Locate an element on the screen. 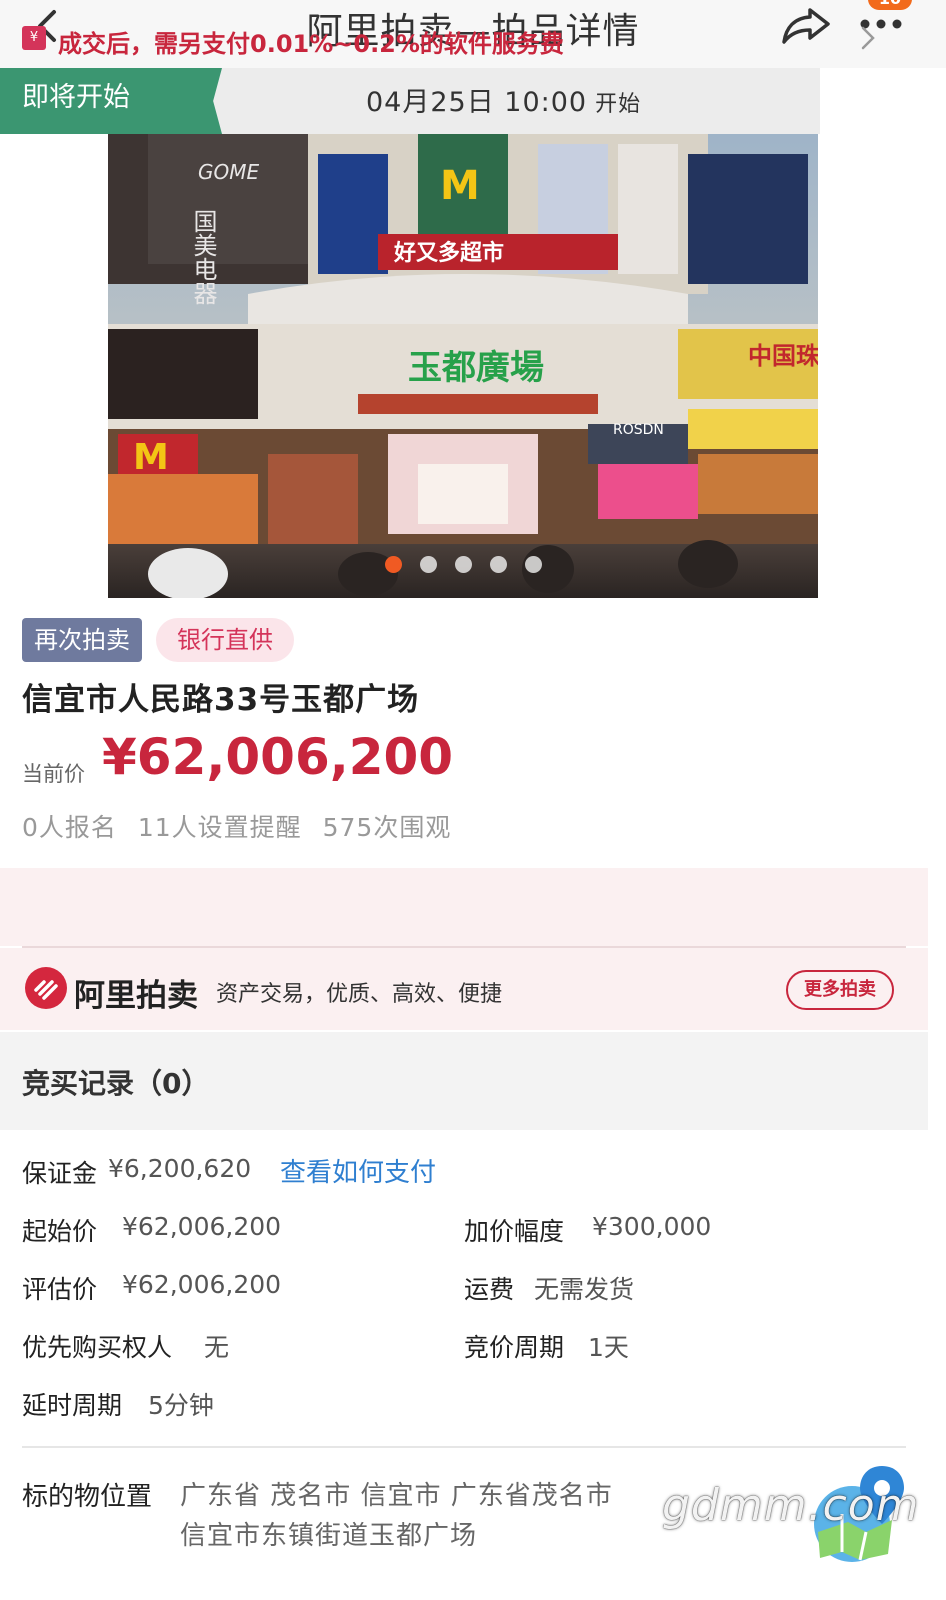 Image resolution: width=946 pixels, height=1600 pixels. bid-records-title: 竞买记录（0） is located at coordinates (116, 1083).